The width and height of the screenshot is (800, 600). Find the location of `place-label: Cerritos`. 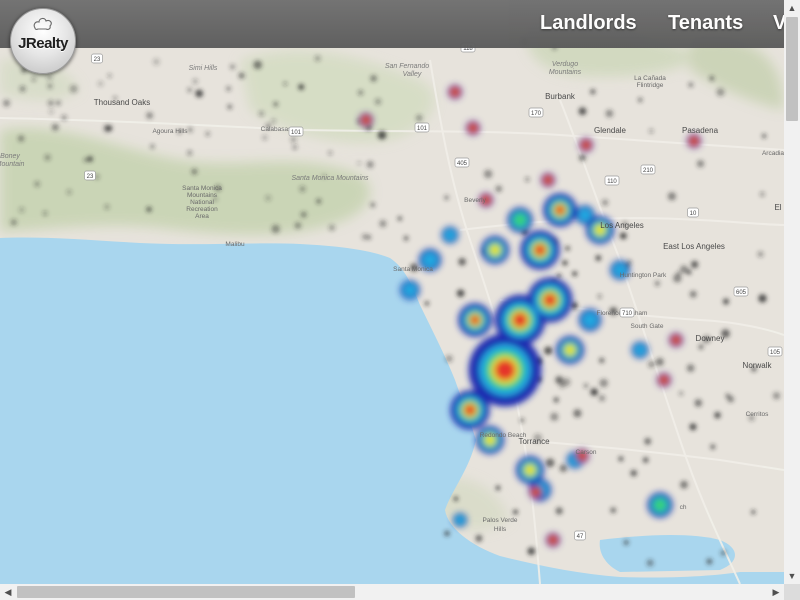

place-label: Cerritos is located at coordinates (758, 414).